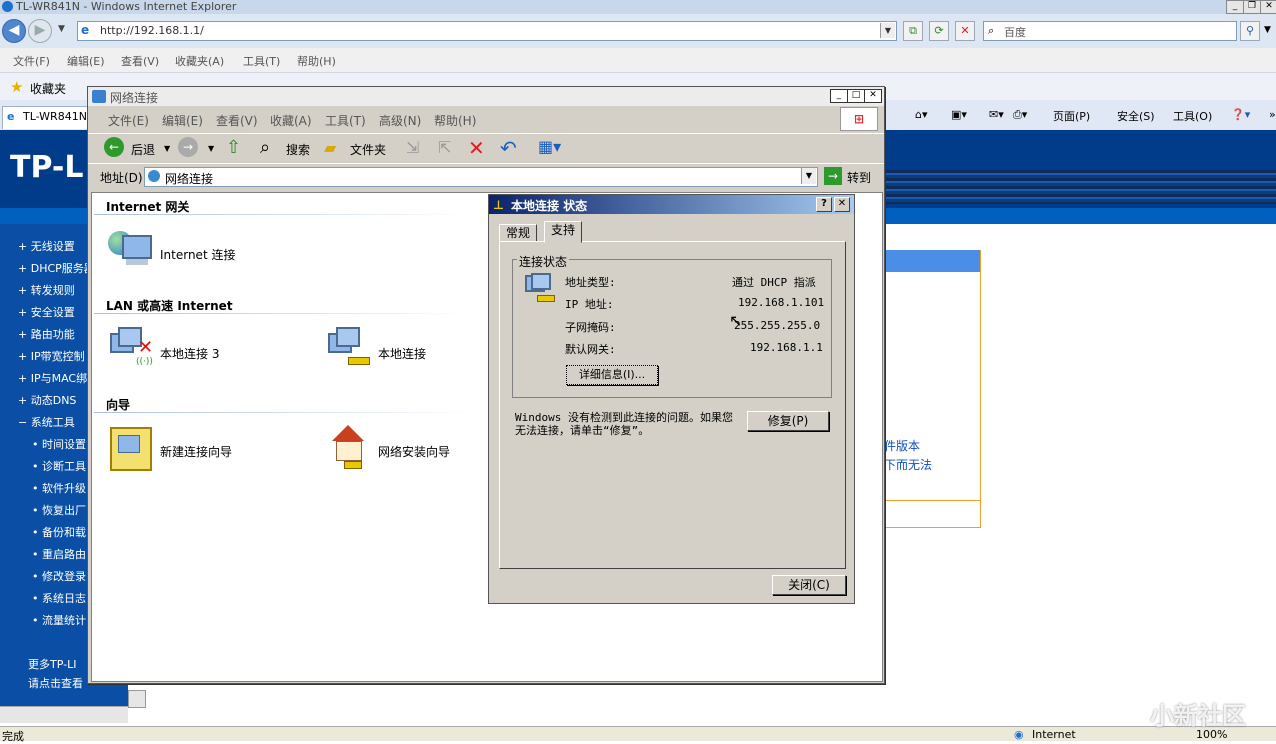 This screenshot has height=744, width=1276. What do you see at coordinates (46, 334) in the screenshot?
I see `sidebar-item-routing: + 路由功能` at bounding box center [46, 334].